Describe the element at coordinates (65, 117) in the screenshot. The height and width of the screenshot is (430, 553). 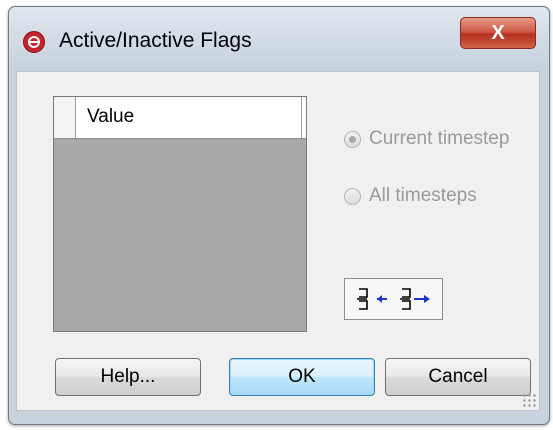
I see `grid-corner-cell` at that location.